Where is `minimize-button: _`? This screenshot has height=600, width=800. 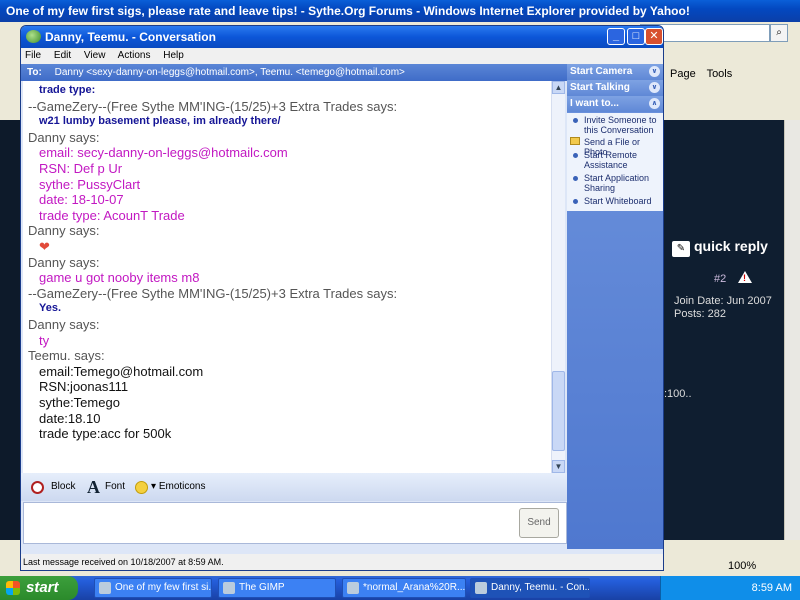 minimize-button: _ is located at coordinates (616, 36).